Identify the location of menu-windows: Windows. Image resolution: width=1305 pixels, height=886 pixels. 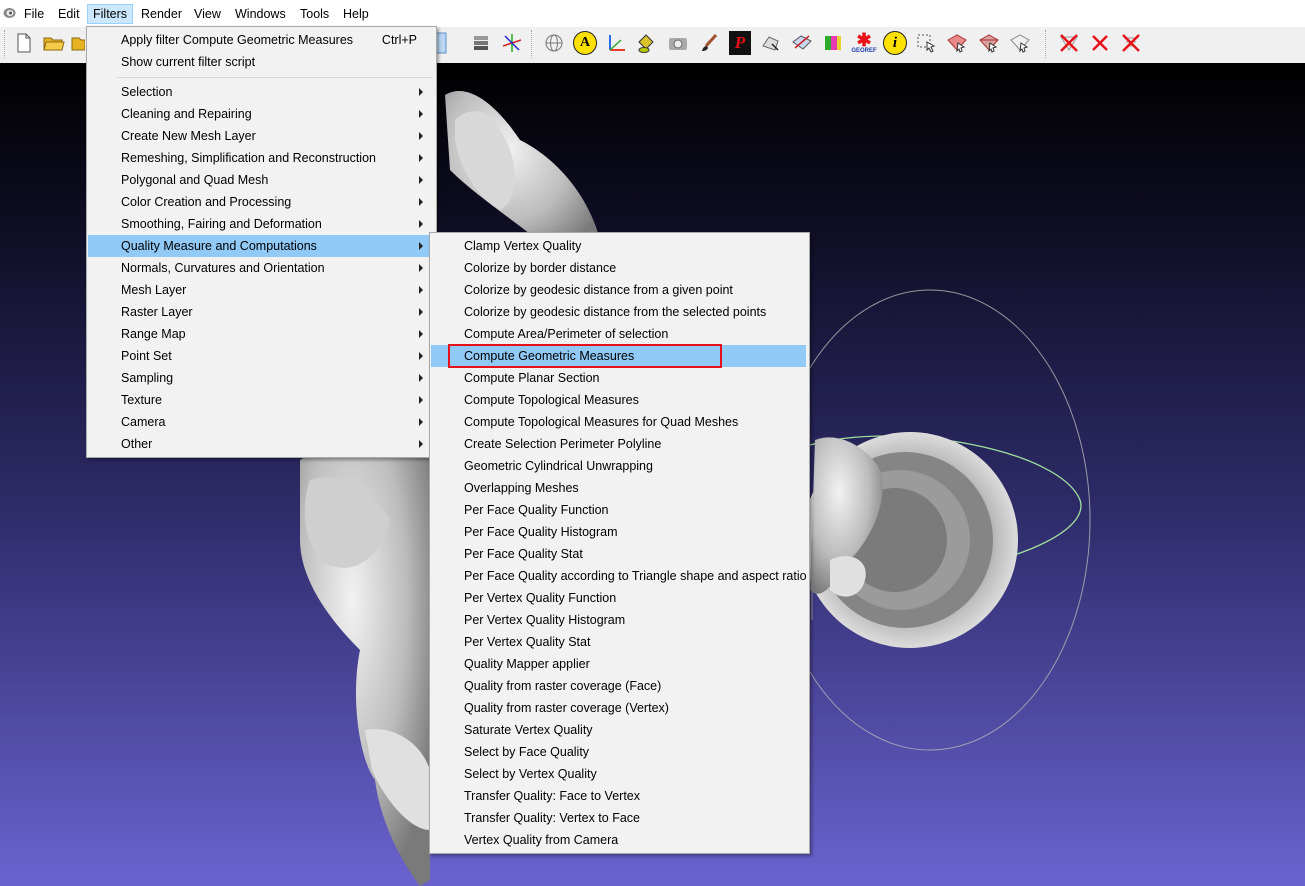
(260, 14).